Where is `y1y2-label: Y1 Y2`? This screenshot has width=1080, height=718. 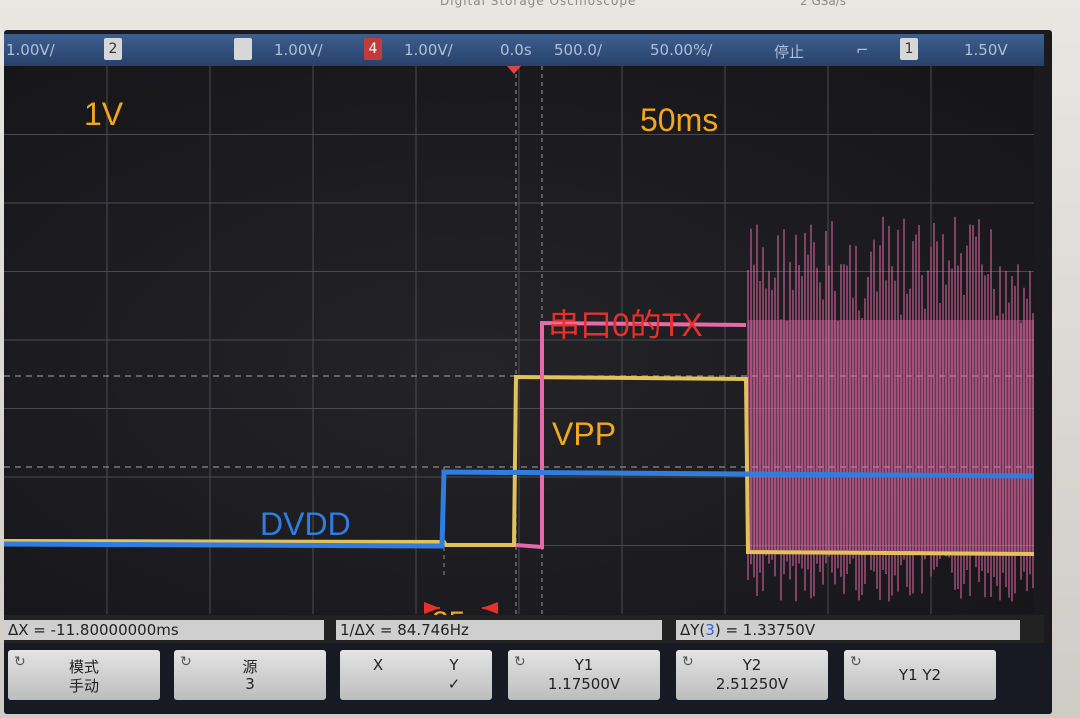 y1y2-label: Y1 Y2 is located at coordinates (920, 675).